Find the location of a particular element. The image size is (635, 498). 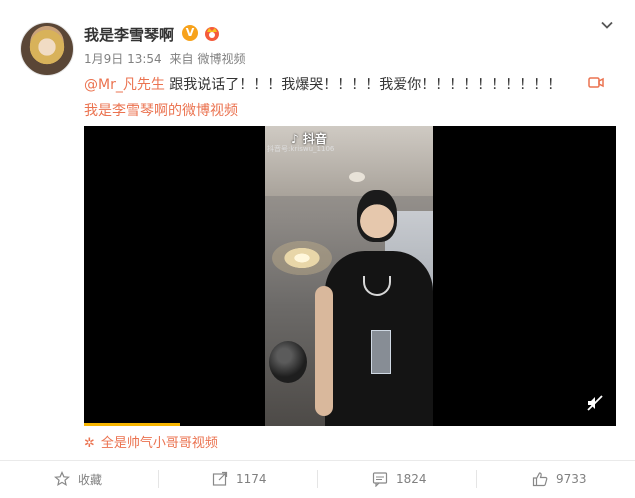

avatar-image is located at coordinates (47, 49).